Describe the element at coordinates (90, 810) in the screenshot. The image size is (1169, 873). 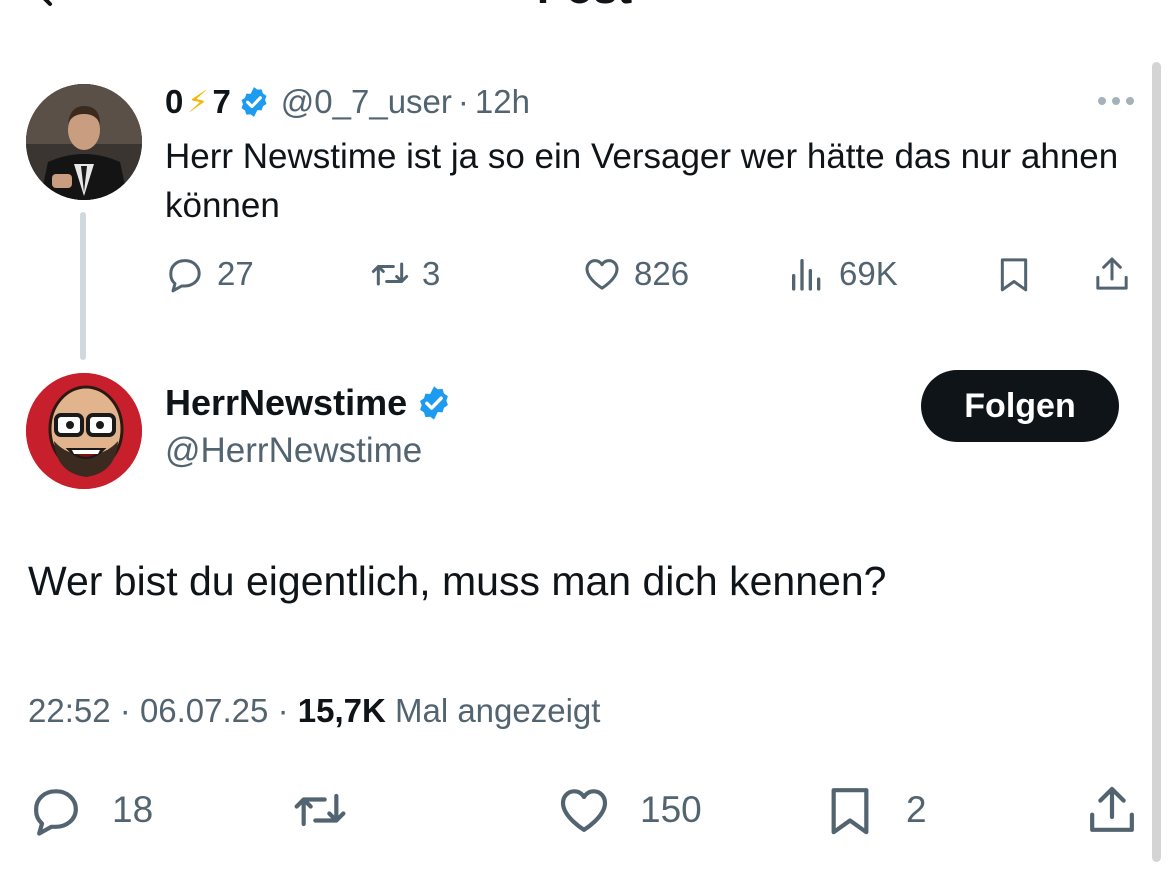
I see `reply-button: 18` at that location.